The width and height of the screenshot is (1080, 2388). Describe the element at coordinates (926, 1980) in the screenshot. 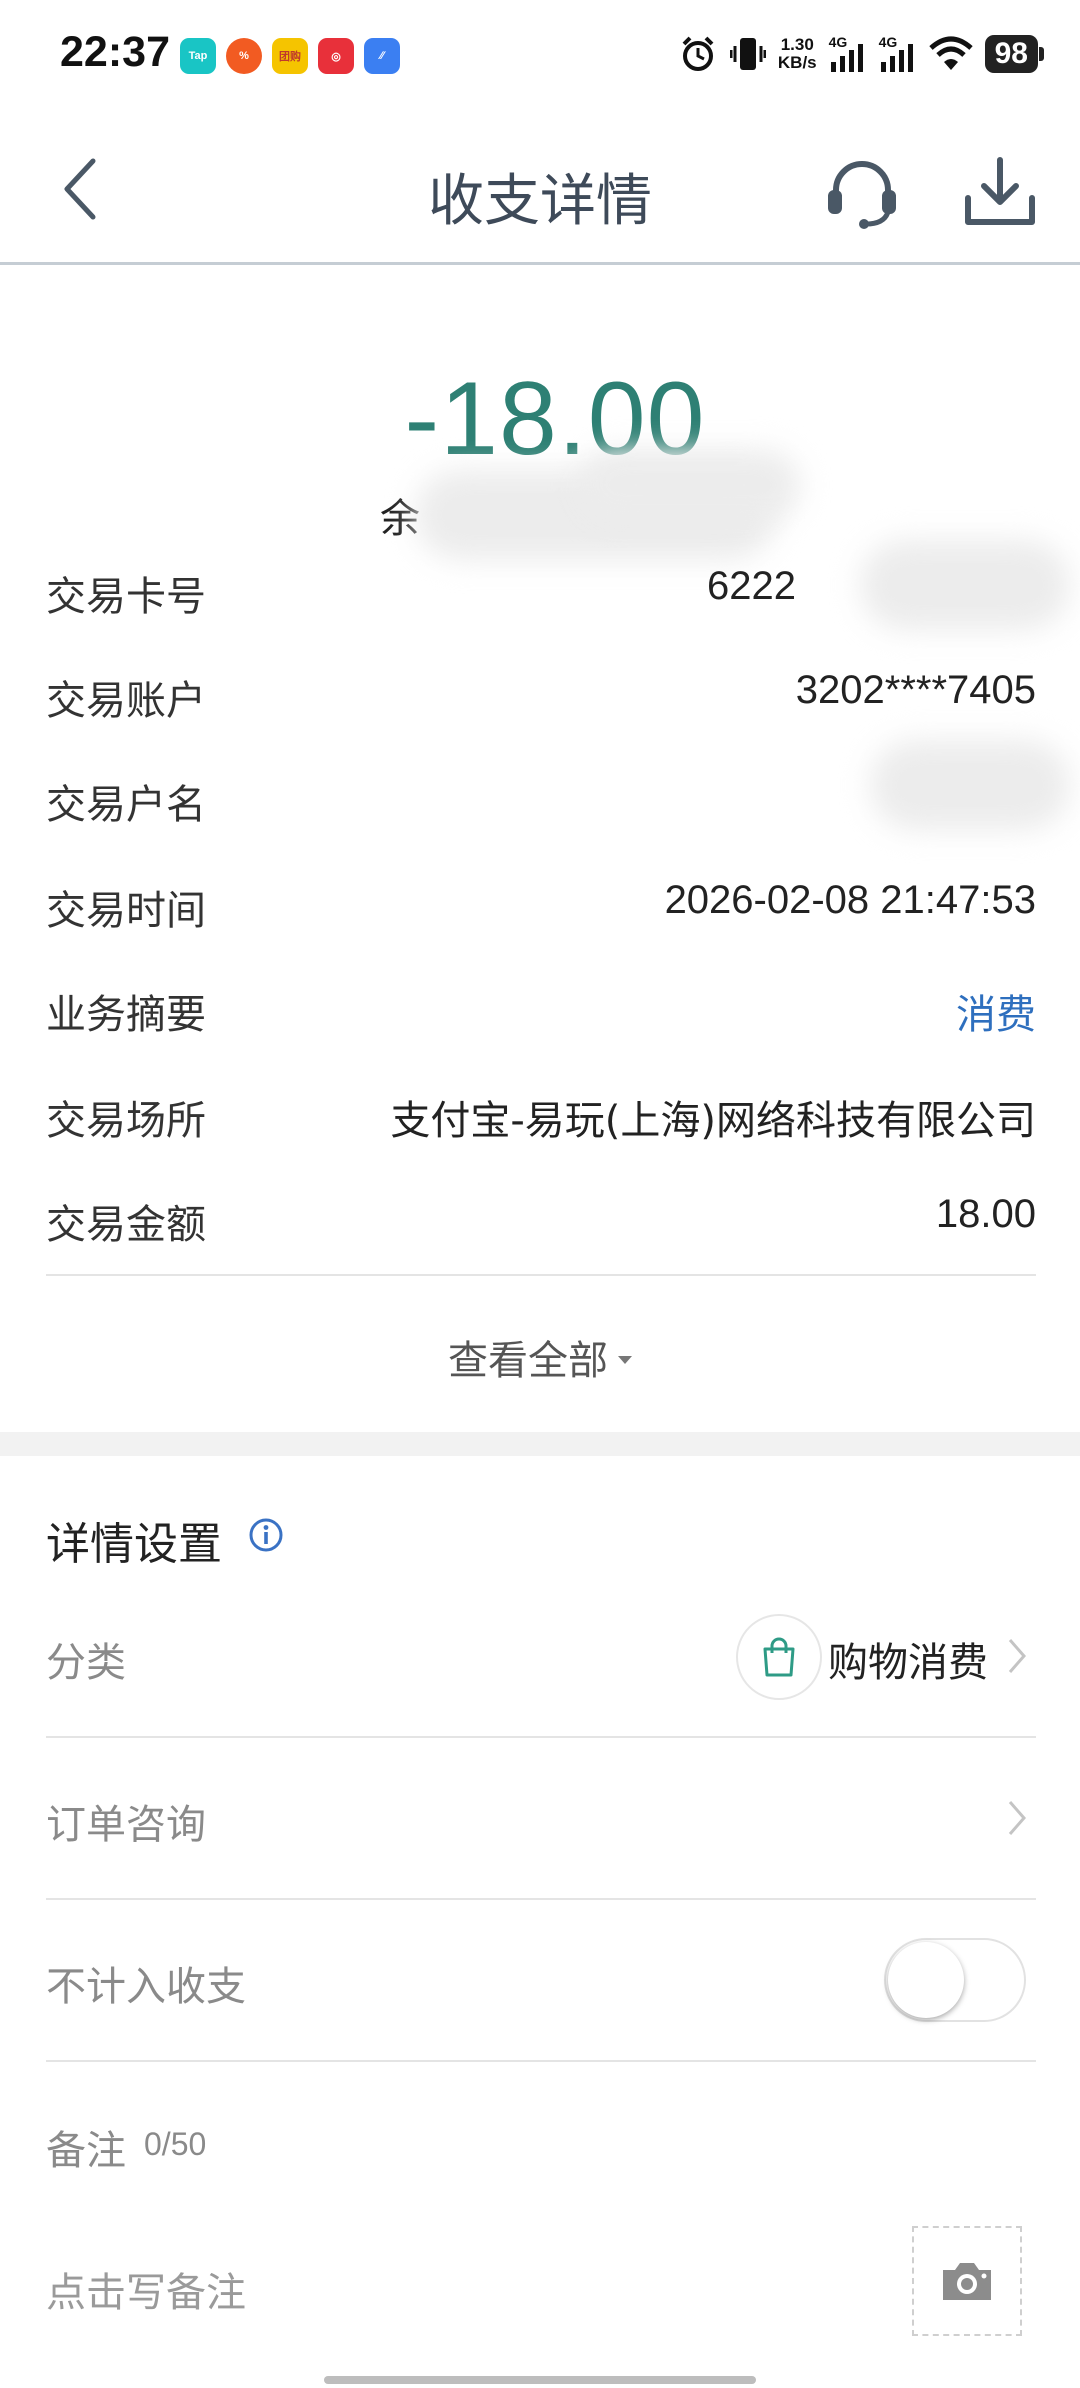

I see `toggle-knob` at that location.